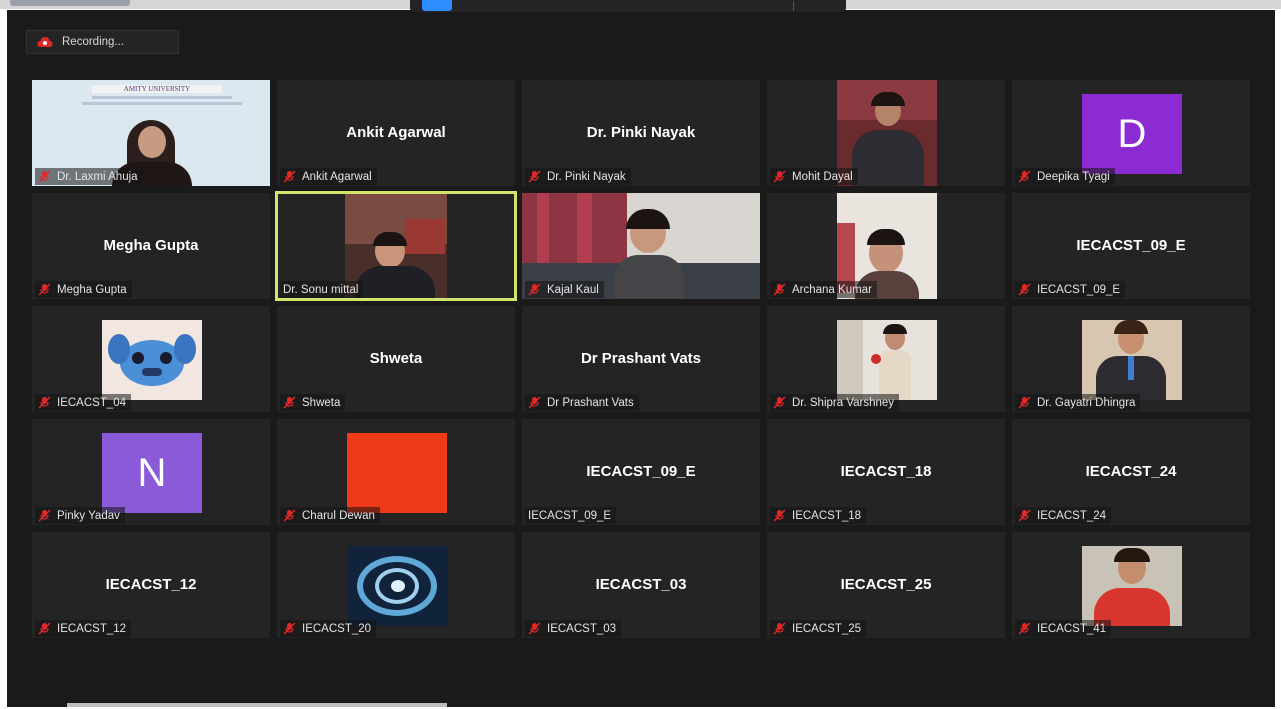 This screenshot has width=1281, height=709. What do you see at coordinates (564, 289) in the screenshot?
I see `participant-label: Kajal Kaul` at bounding box center [564, 289].